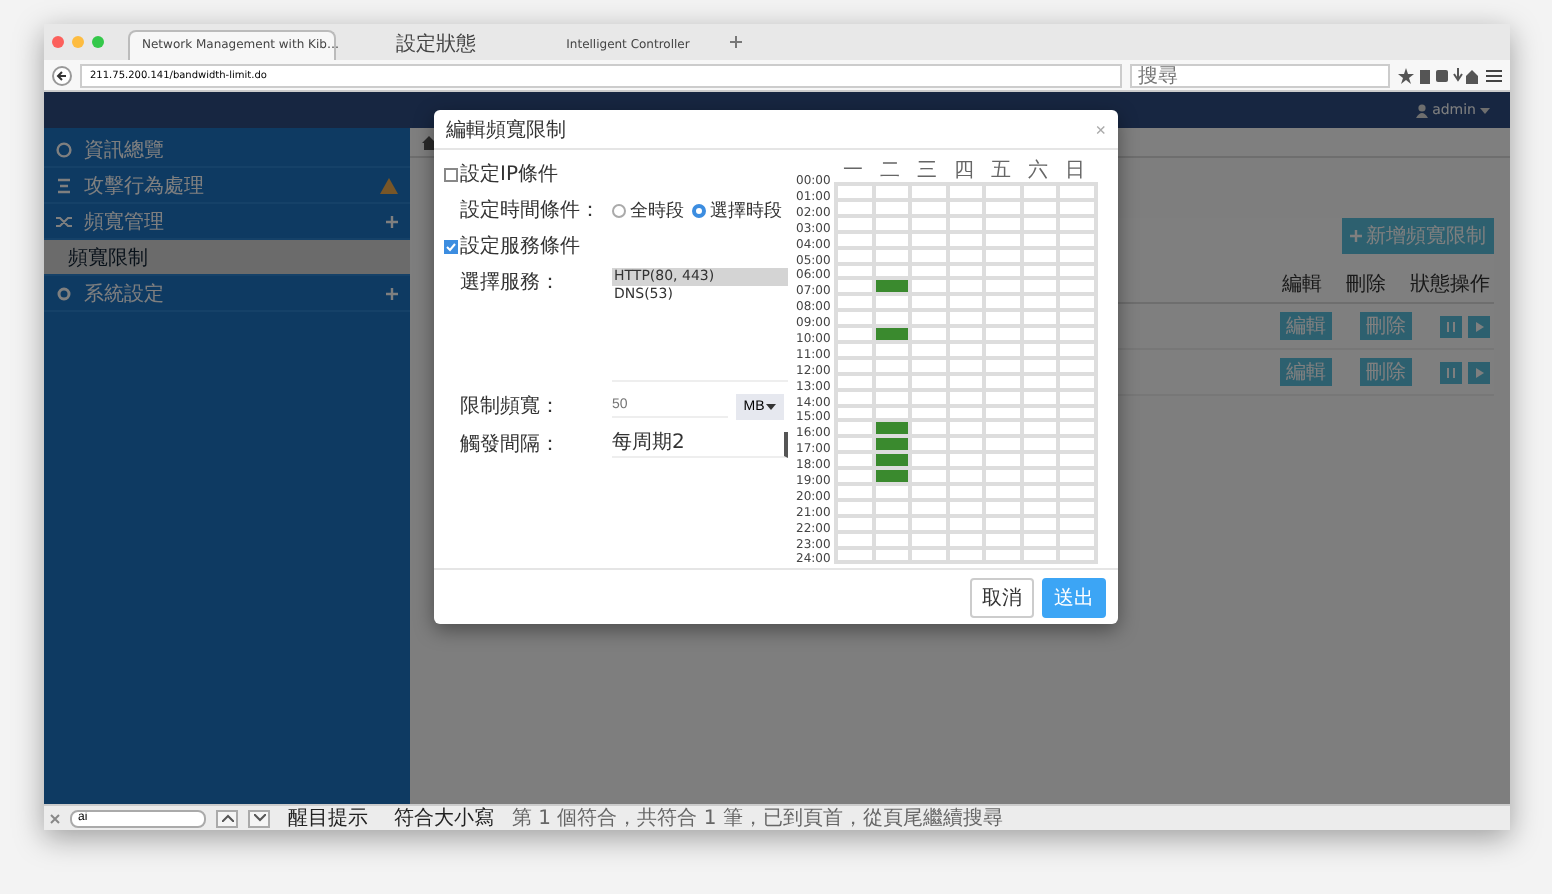 The image size is (1552, 894). I want to click on menu-icon, so click(1494, 75).